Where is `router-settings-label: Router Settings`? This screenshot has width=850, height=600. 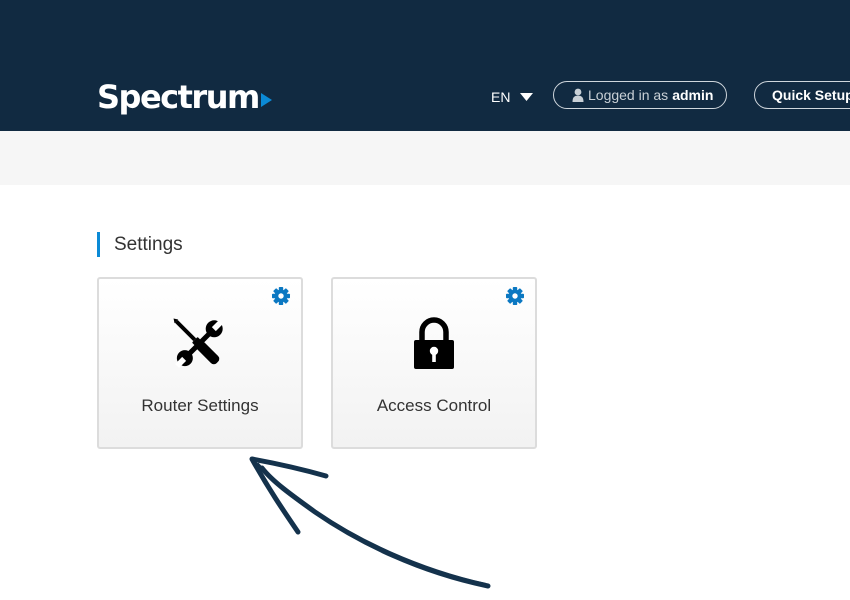 router-settings-label: Router Settings is located at coordinates (200, 405).